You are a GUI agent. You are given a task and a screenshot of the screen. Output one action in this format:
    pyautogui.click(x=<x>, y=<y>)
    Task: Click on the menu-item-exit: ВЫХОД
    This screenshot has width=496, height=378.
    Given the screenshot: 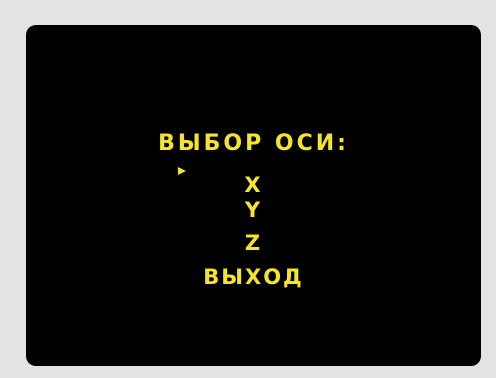 What is the action you would take?
    pyautogui.click(x=253, y=277)
    